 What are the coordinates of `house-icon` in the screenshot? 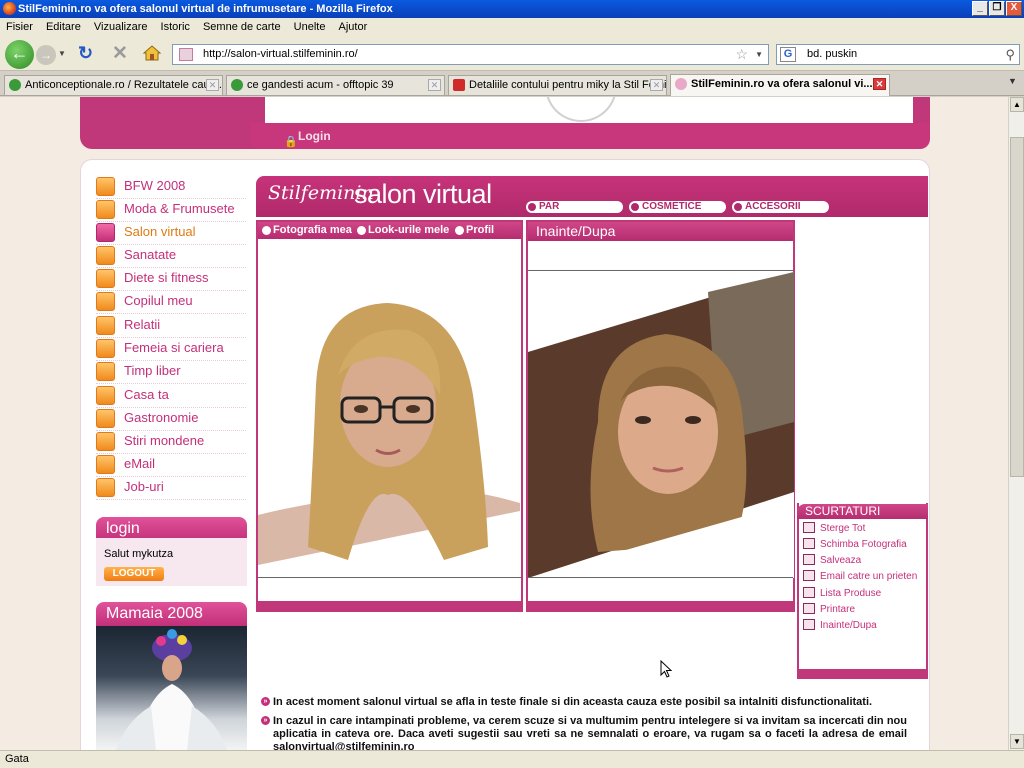 It's located at (105, 395).